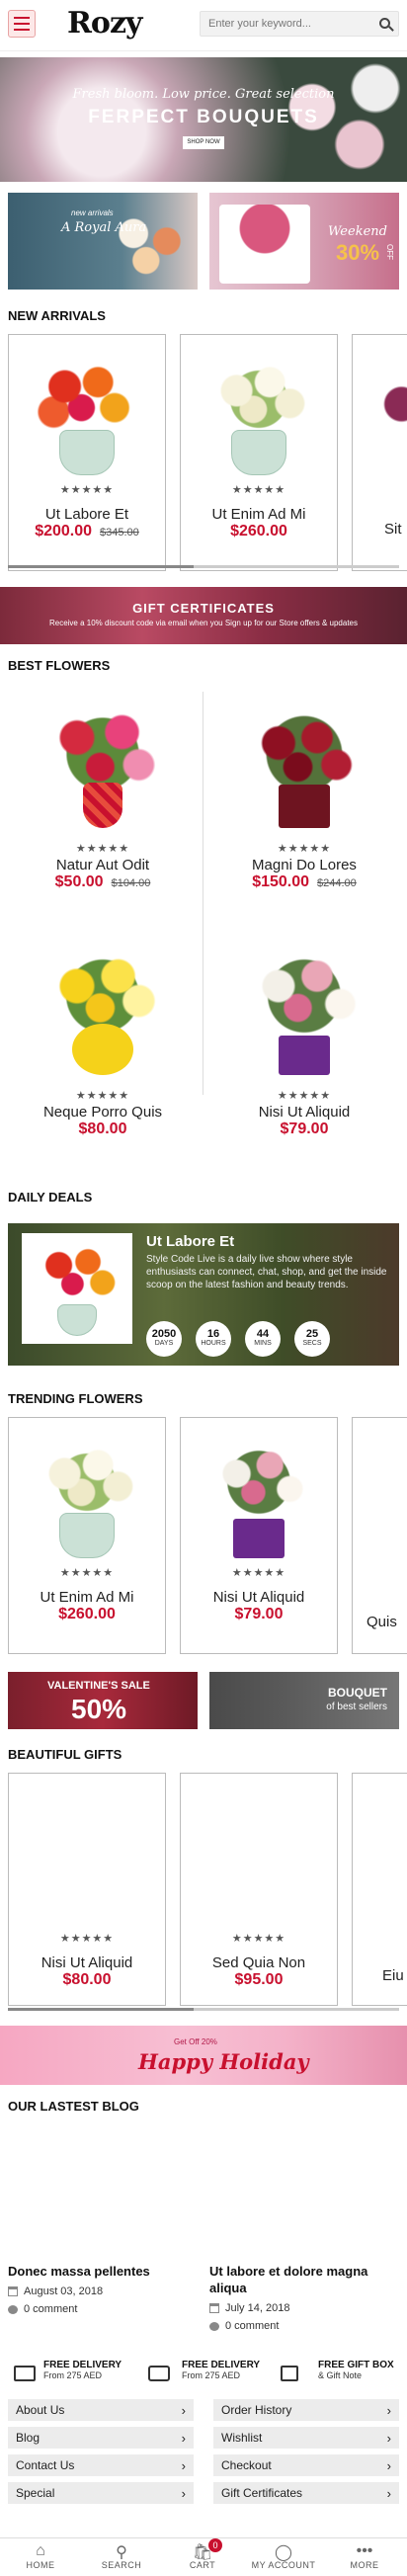 This screenshot has width=407, height=2576. Describe the element at coordinates (87, 514) in the screenshot. I see `product-name: Ut Labore Et` at that location.